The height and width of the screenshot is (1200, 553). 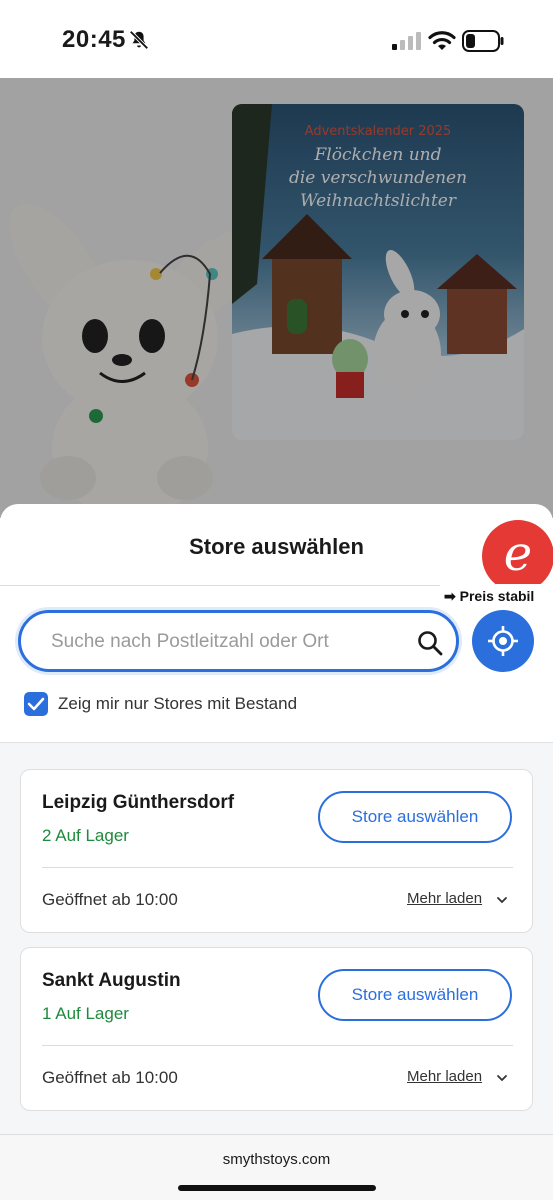 I want to click on store-stock-status: 1 Auf Lager, so click(x=85, y=1013).